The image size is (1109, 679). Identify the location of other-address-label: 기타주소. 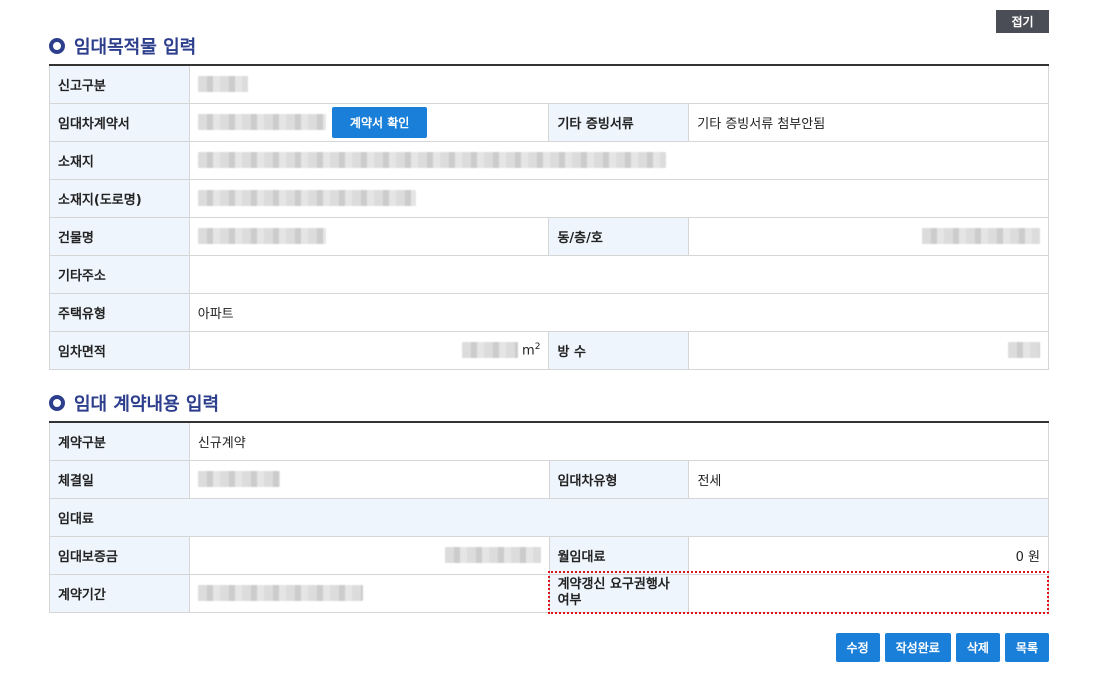
(119, 274).